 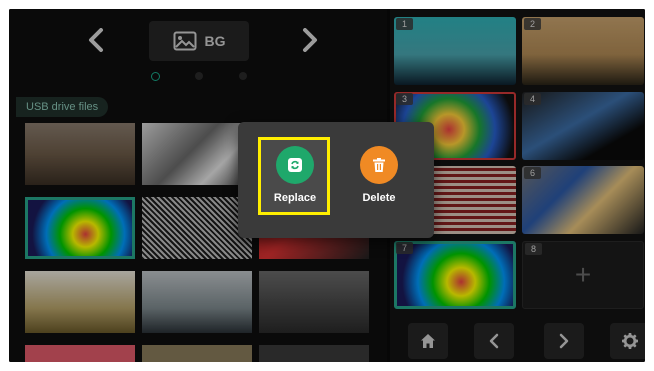 What do you see at coordinates (379, 198) in the screenshot?
I see `delete-label: Delete` at bounding box center [379, 198].